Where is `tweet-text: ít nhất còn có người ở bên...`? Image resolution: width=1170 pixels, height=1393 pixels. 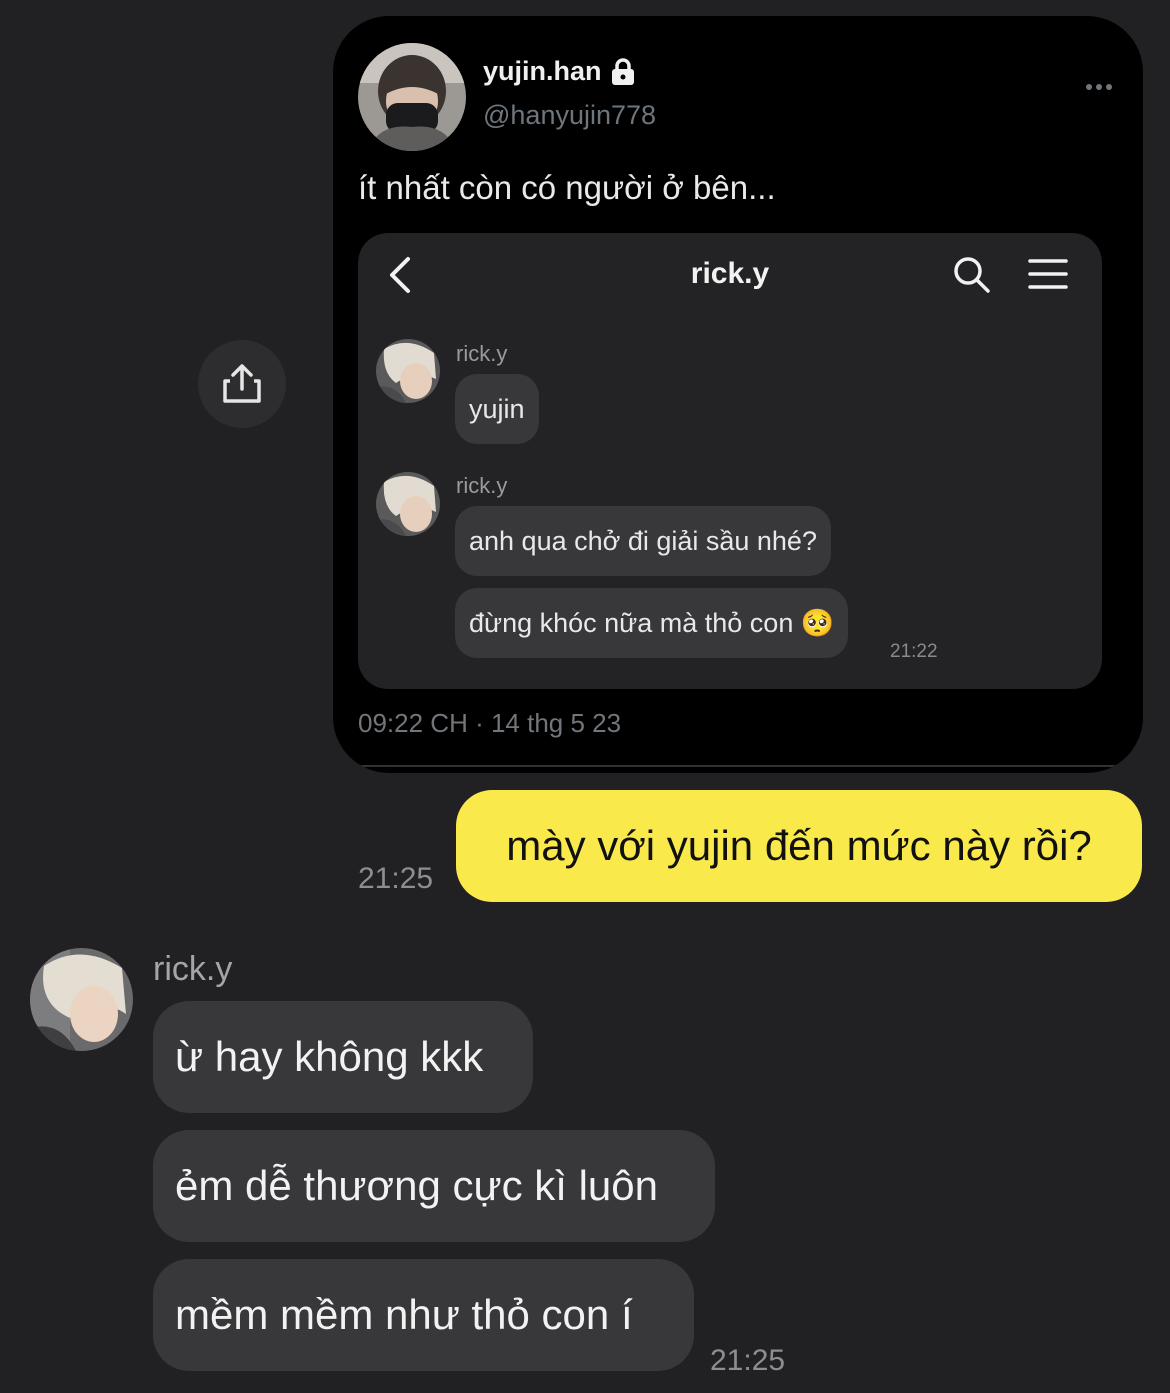
tweet-text: ít nhất còn có người ở bên... is located at coordinates (567, 187).